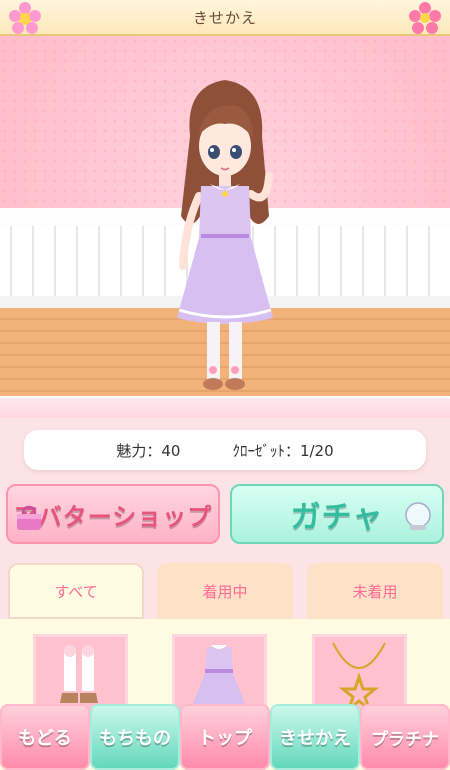 The width and height of the screenshot is (450, 770). What do you see at coordinates (135, 737) in the screenshot?
I see `nav-inventory-button: もちもの` at bounding box center [135, 737].